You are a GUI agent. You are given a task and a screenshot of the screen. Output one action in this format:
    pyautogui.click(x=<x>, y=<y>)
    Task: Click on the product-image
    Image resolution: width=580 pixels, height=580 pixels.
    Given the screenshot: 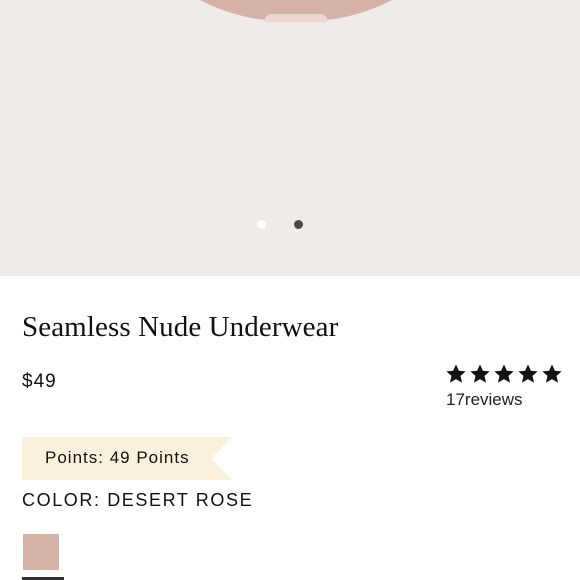 What is the action you would take?
    pyautogui.click(x=296, y=11)
    